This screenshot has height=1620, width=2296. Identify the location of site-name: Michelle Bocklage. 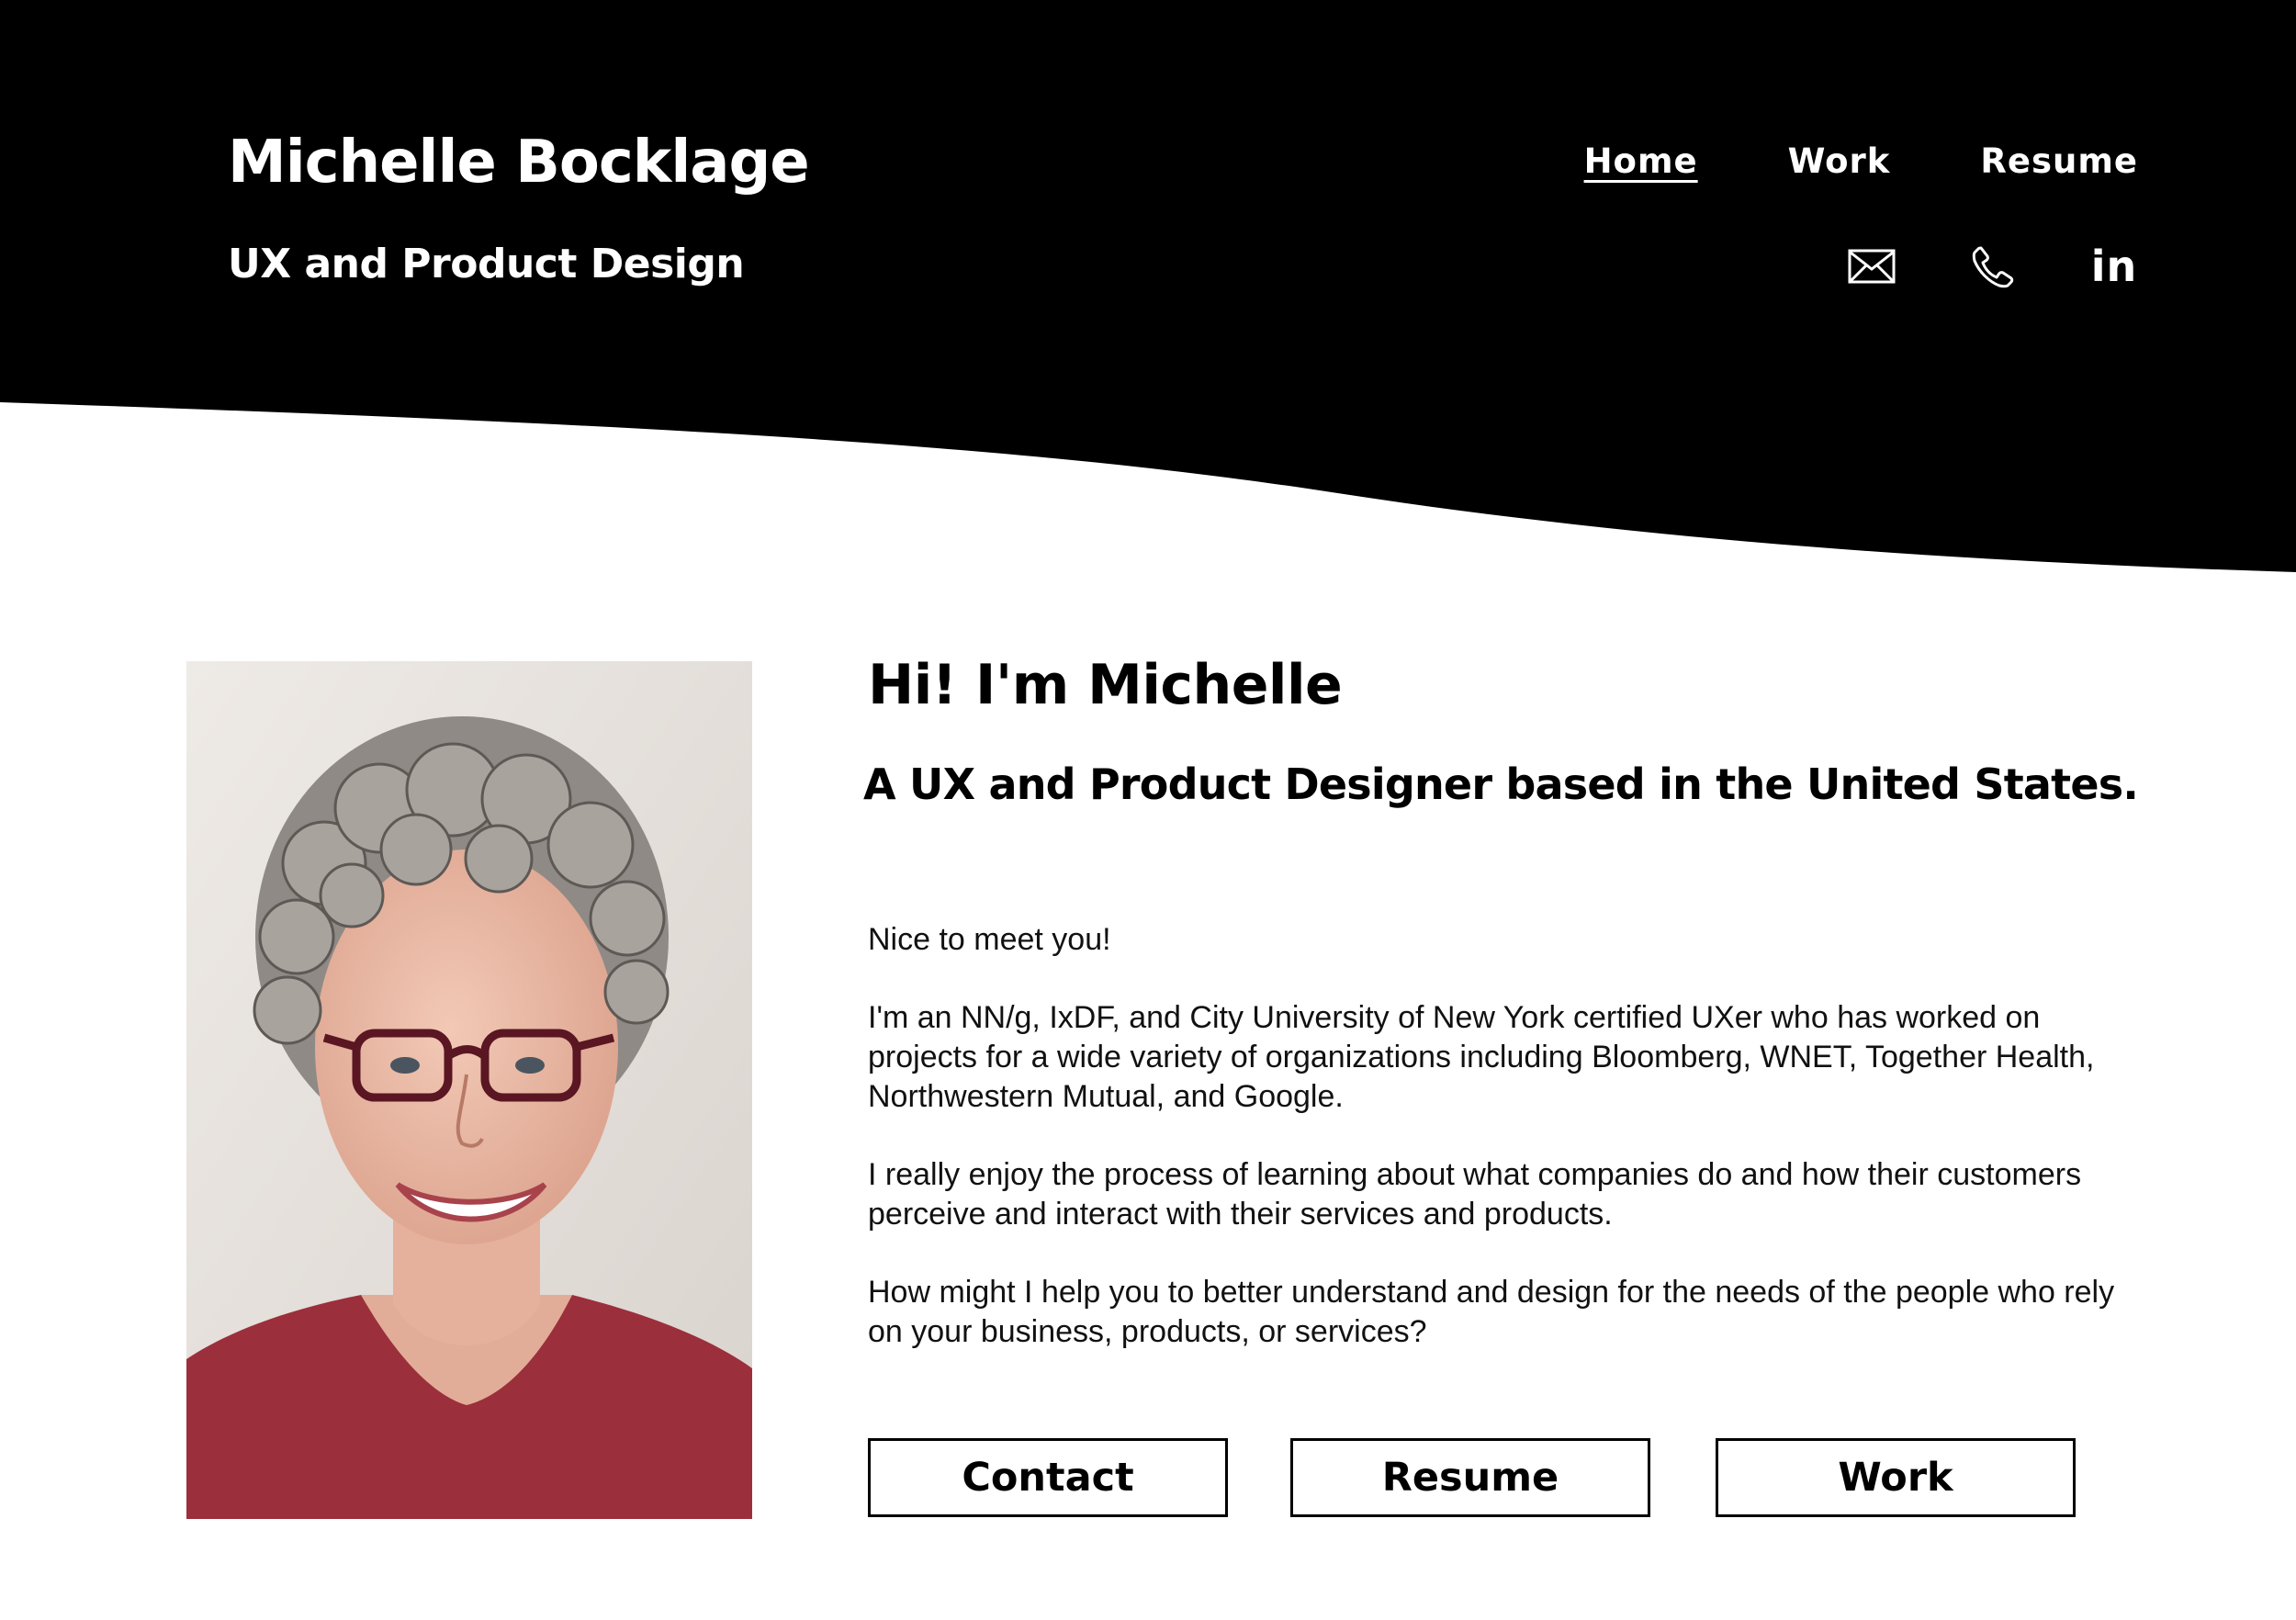
(519, 162).